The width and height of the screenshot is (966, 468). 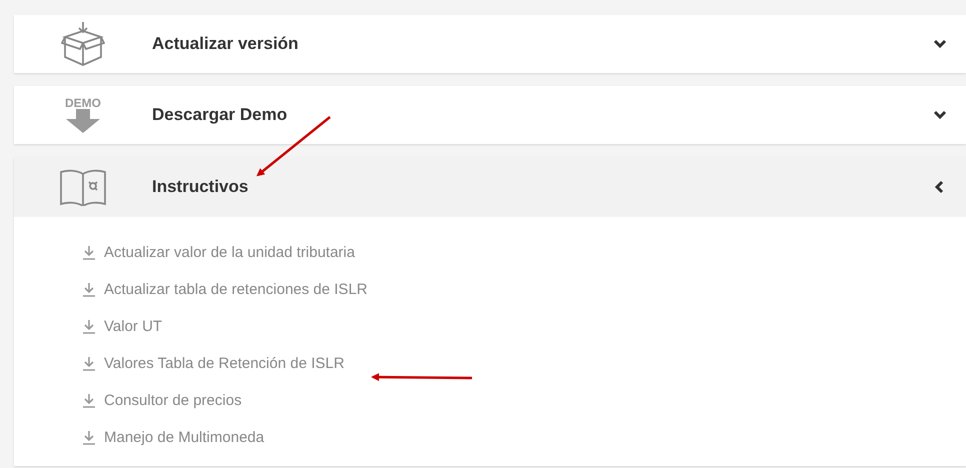 I want to click on accordion-header: Actualizar versión, so click(x=490, y=44).